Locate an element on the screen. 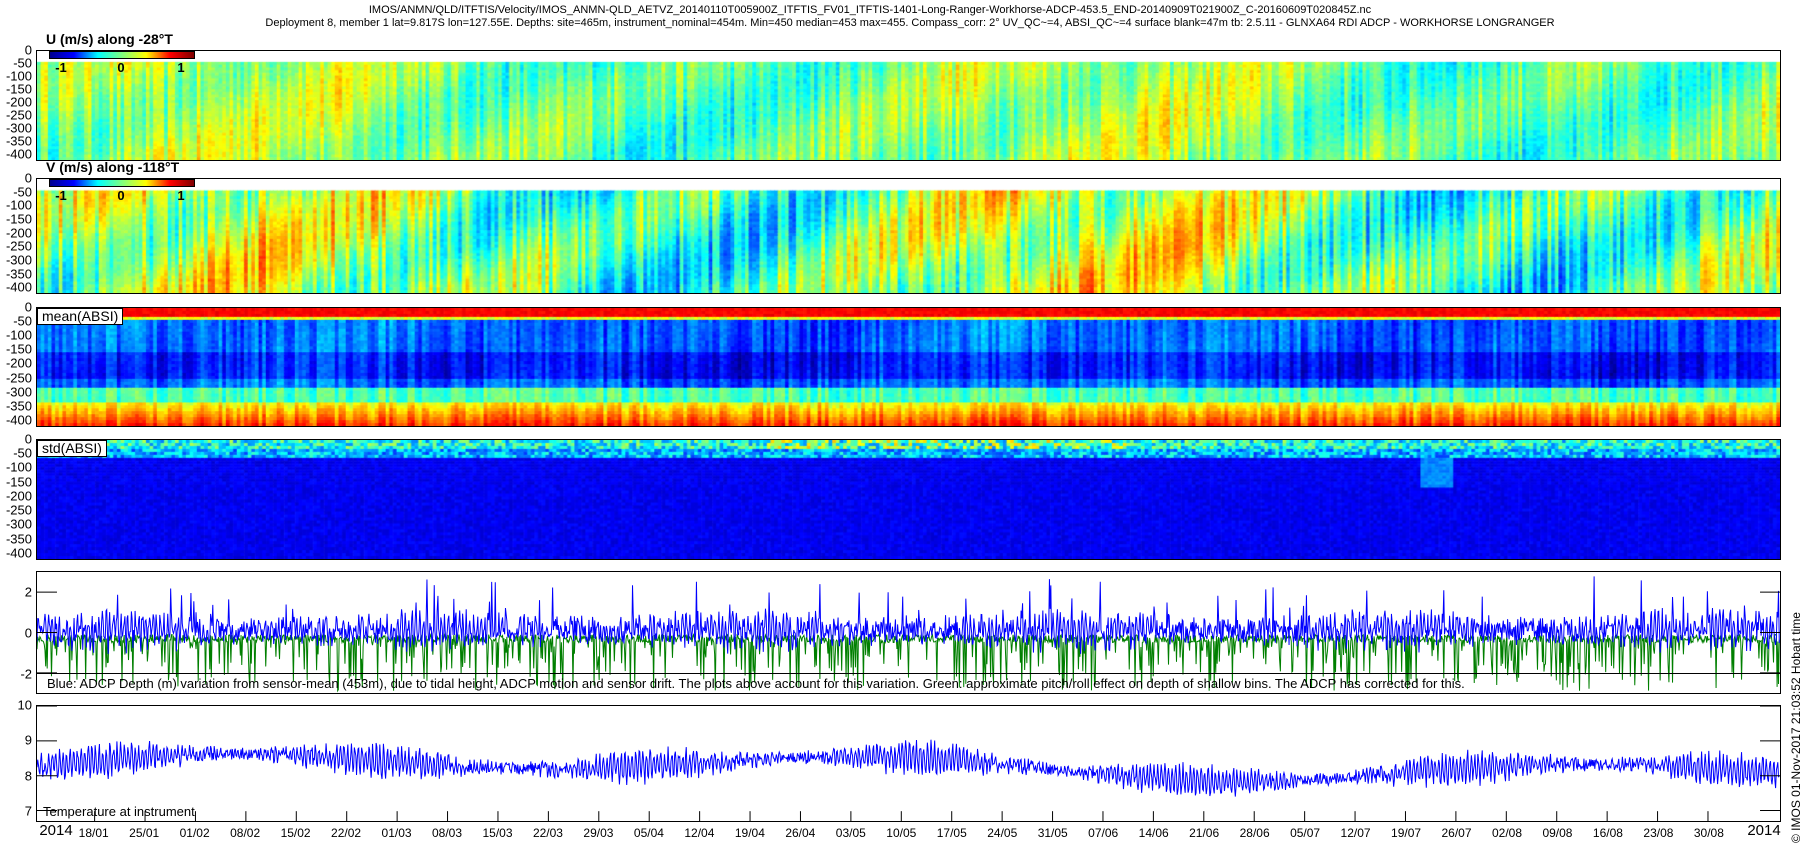 This screenshot has width=1800, height=850. x-tick-label: 21/06 is located at coordinates (1204, 833).